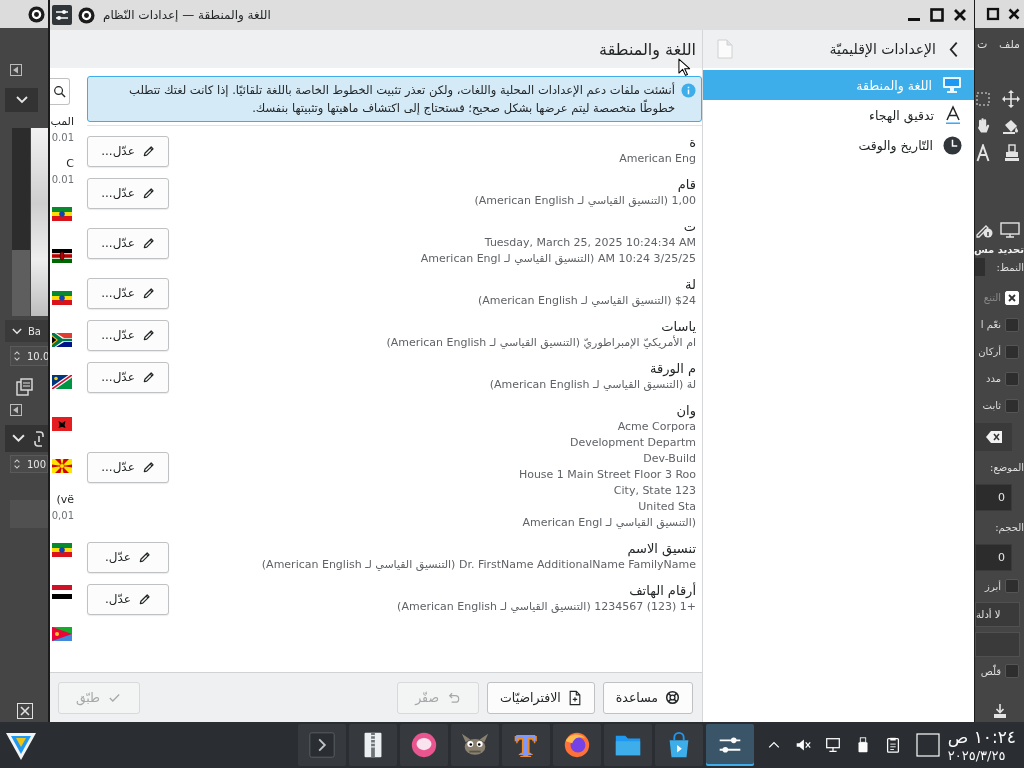  Describe the element at coordinates (838, 145) in the screenshot. I see `sidebar-item: التّاريخ والوقت` at that location.